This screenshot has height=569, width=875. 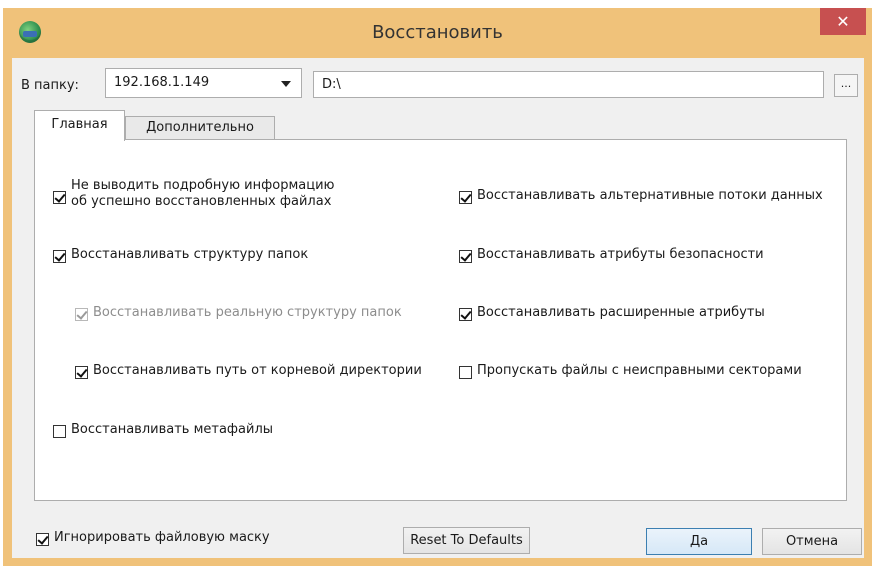 I want to click on no-detail-info-line1: Не выводить подробную информацию, so click(x=203, y=185).